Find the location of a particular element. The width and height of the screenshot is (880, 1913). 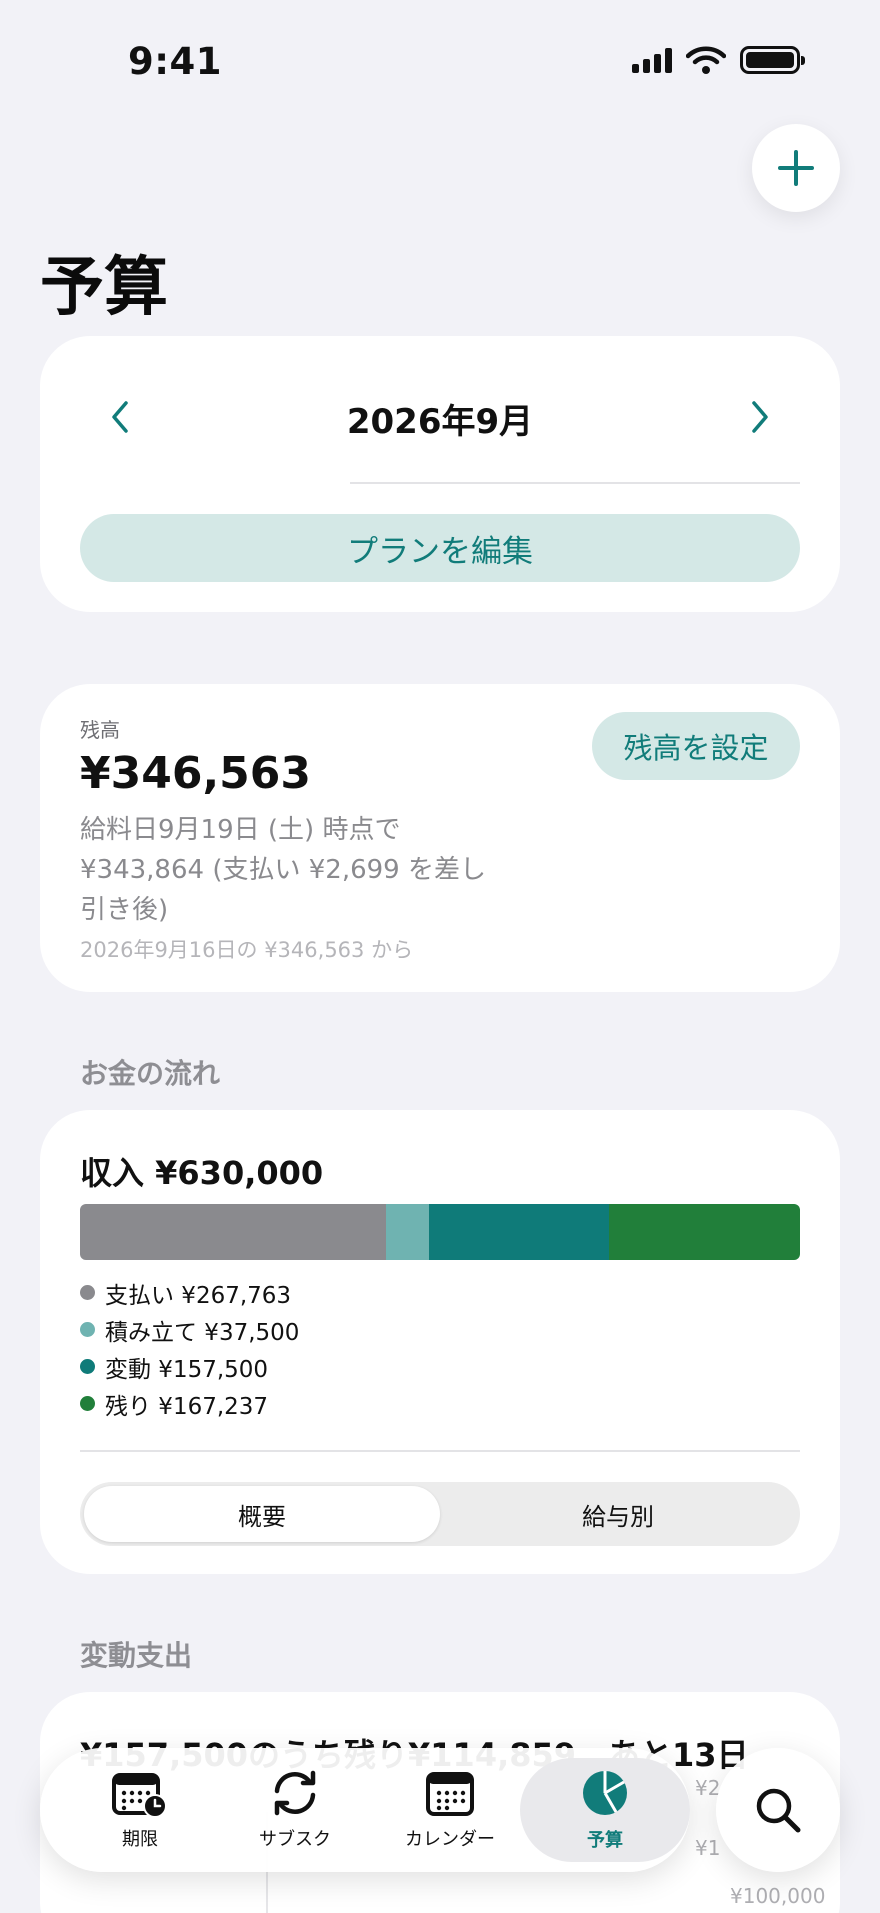

legend-label: 残り ¥167,237 is located at coordinates (187, 1406).